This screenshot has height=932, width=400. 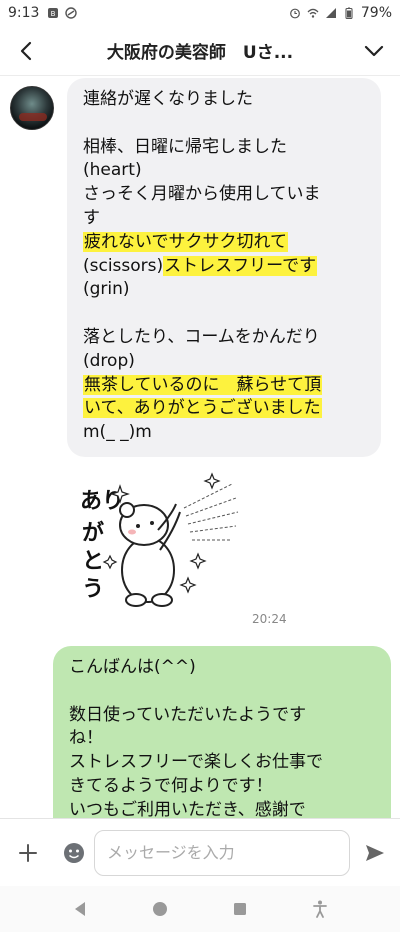 I want to click on incoming-line: (grin), so click(x=225, y=290).